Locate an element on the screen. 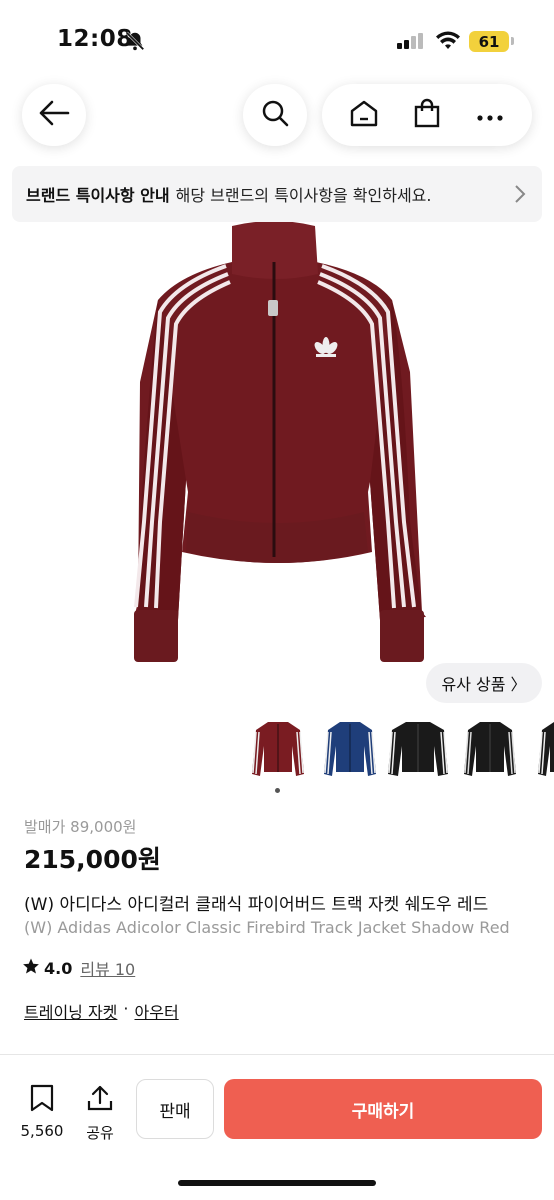 Image resolution: width=554 pixels, height=1200 pixels. home-icon is located at coordinates (364, 115).